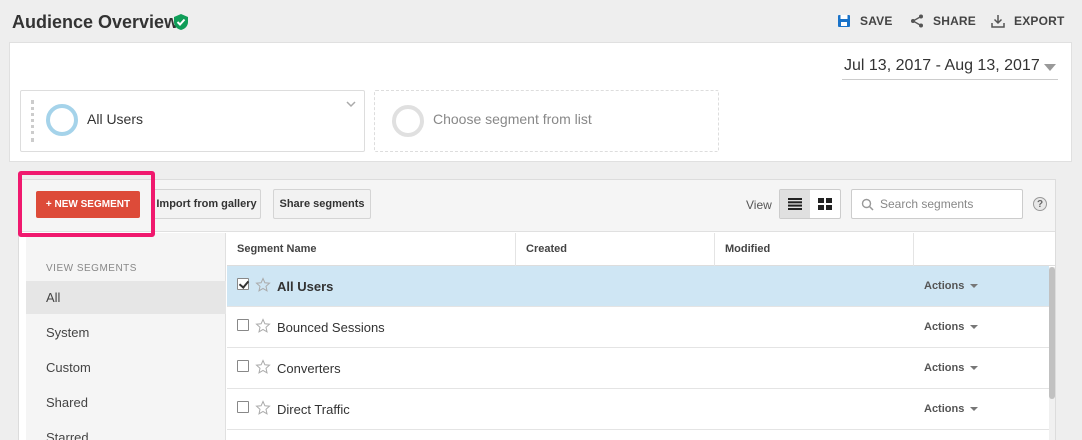  I want to click on segment-name: Bounced Sessions, so click(331, 327).